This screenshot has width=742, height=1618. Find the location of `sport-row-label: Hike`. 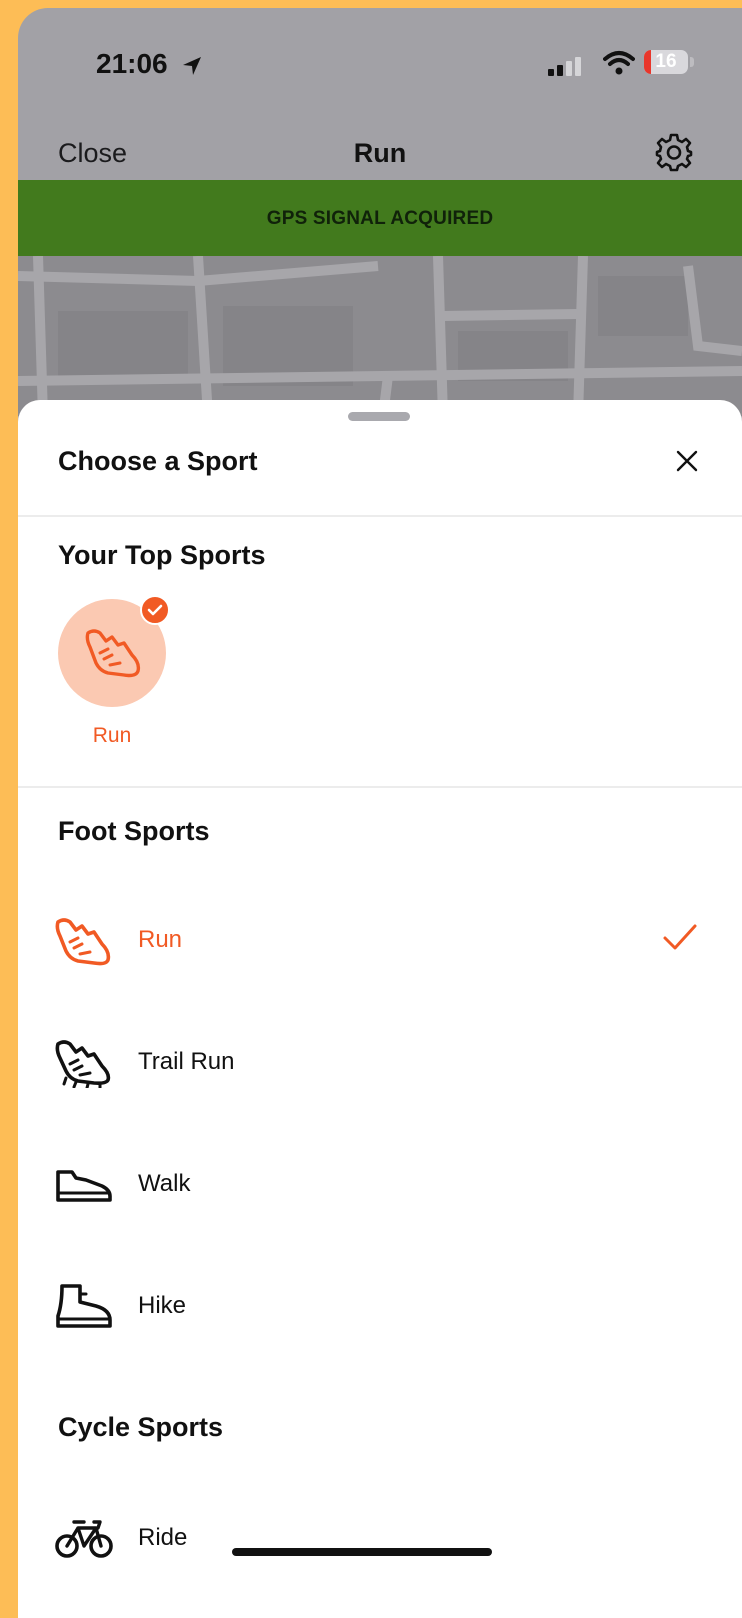

sport-row-label: Hike is located at coordinates (162, 1305).